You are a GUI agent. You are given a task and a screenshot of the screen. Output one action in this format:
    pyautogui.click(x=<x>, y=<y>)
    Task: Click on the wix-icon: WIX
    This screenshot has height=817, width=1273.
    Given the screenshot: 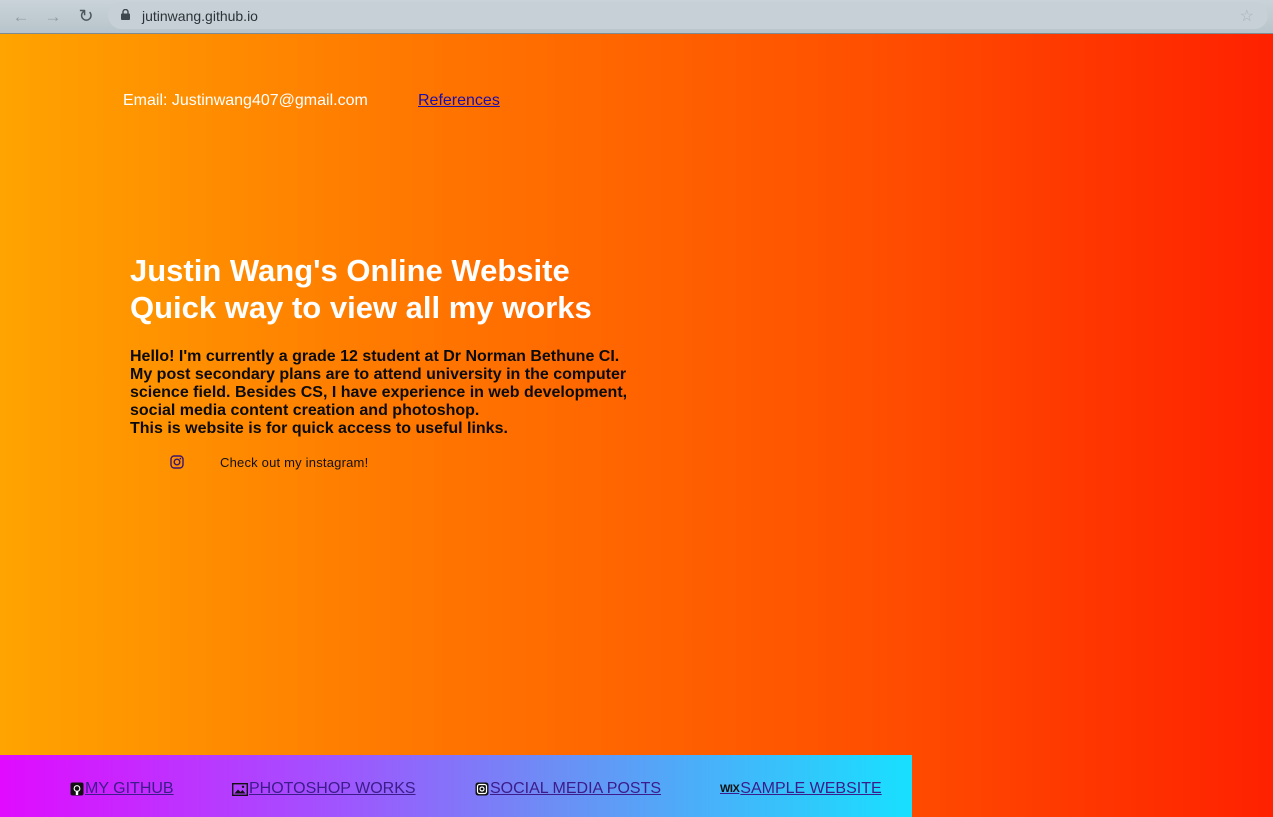 What is the action you would take?
    pyautogui.click(x=730, y=789)
    